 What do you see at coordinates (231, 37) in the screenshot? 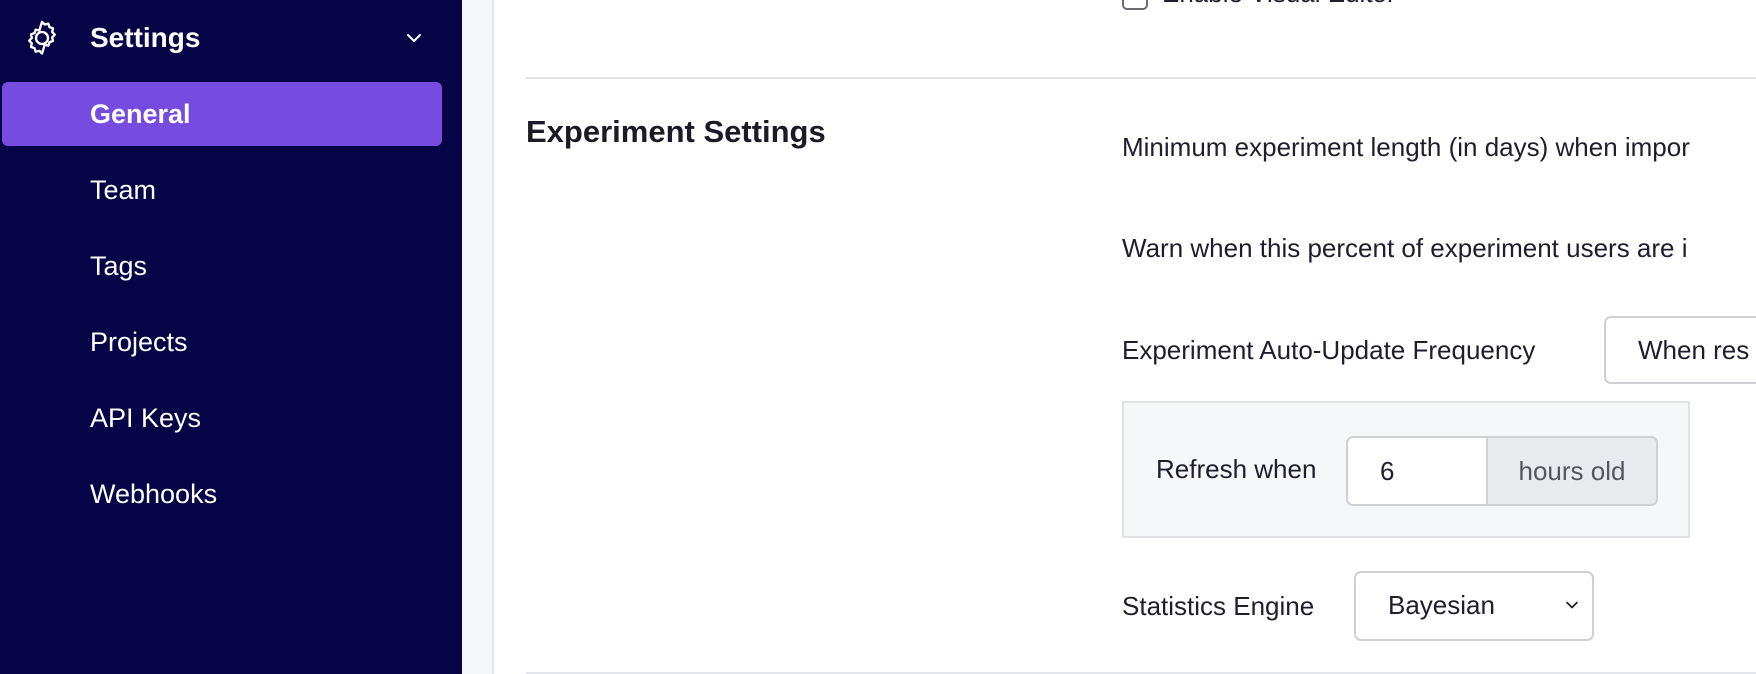
I see `settings-nav-header: Settings` at bounding box center [231, 37].